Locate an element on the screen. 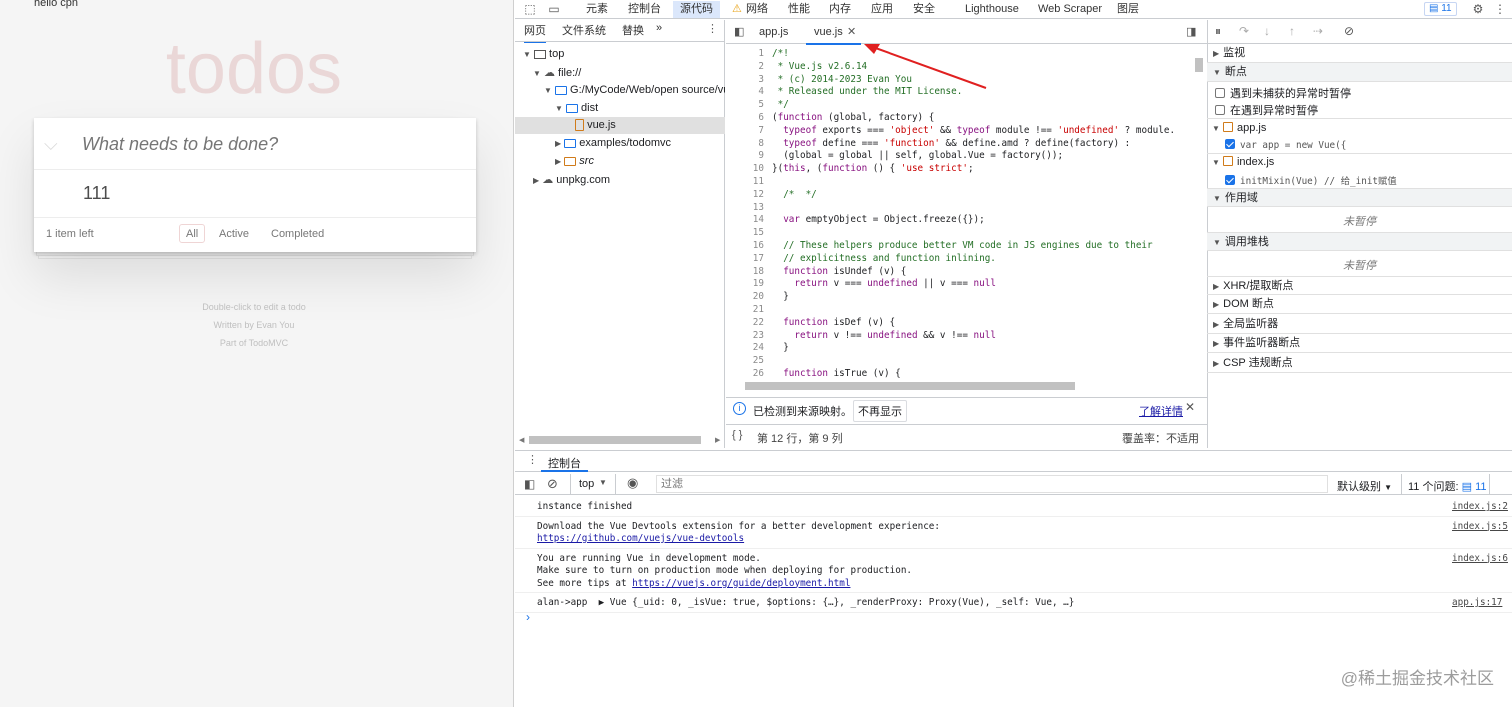  code-line: var emptyObject = Object.freeze({}); is located at coordinates (878, 219).